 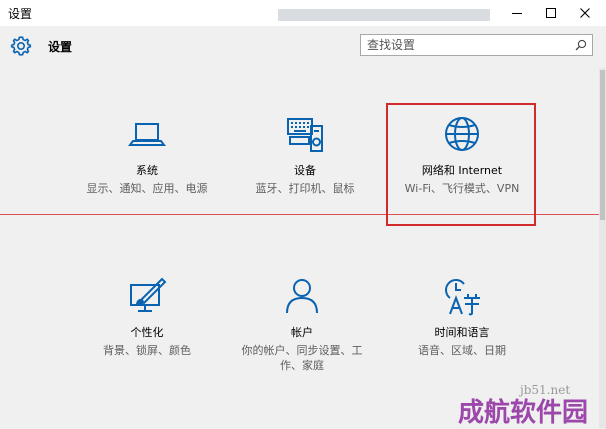 I want to click on gear-icon, so click(x=21, y=46).